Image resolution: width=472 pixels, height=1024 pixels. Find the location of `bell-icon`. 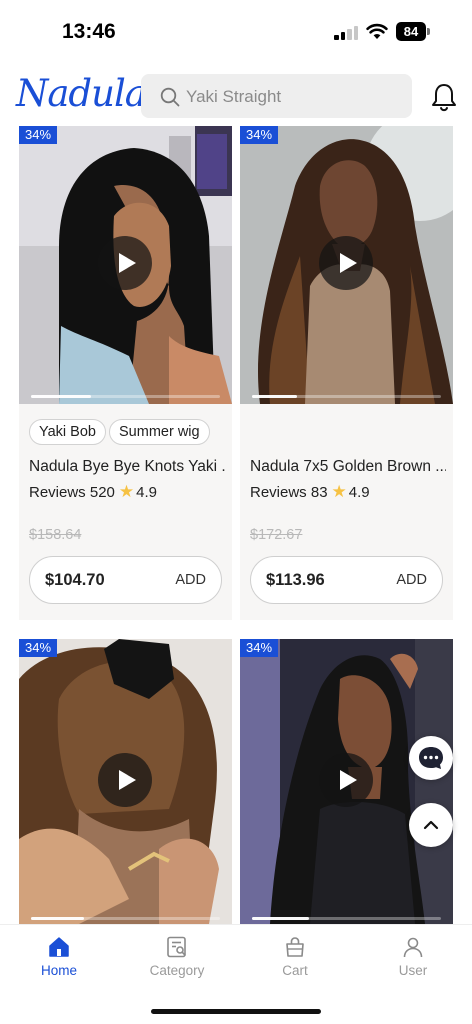

bell-icon is located at coordinates (444, 97).